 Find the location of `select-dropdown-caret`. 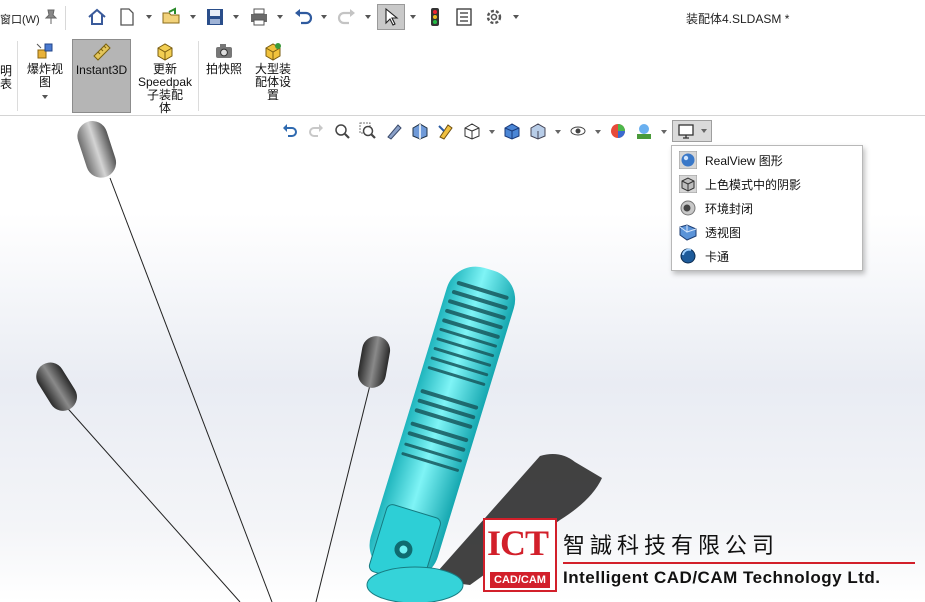

select-dropdown-caret is located at coordinates (413, 17).